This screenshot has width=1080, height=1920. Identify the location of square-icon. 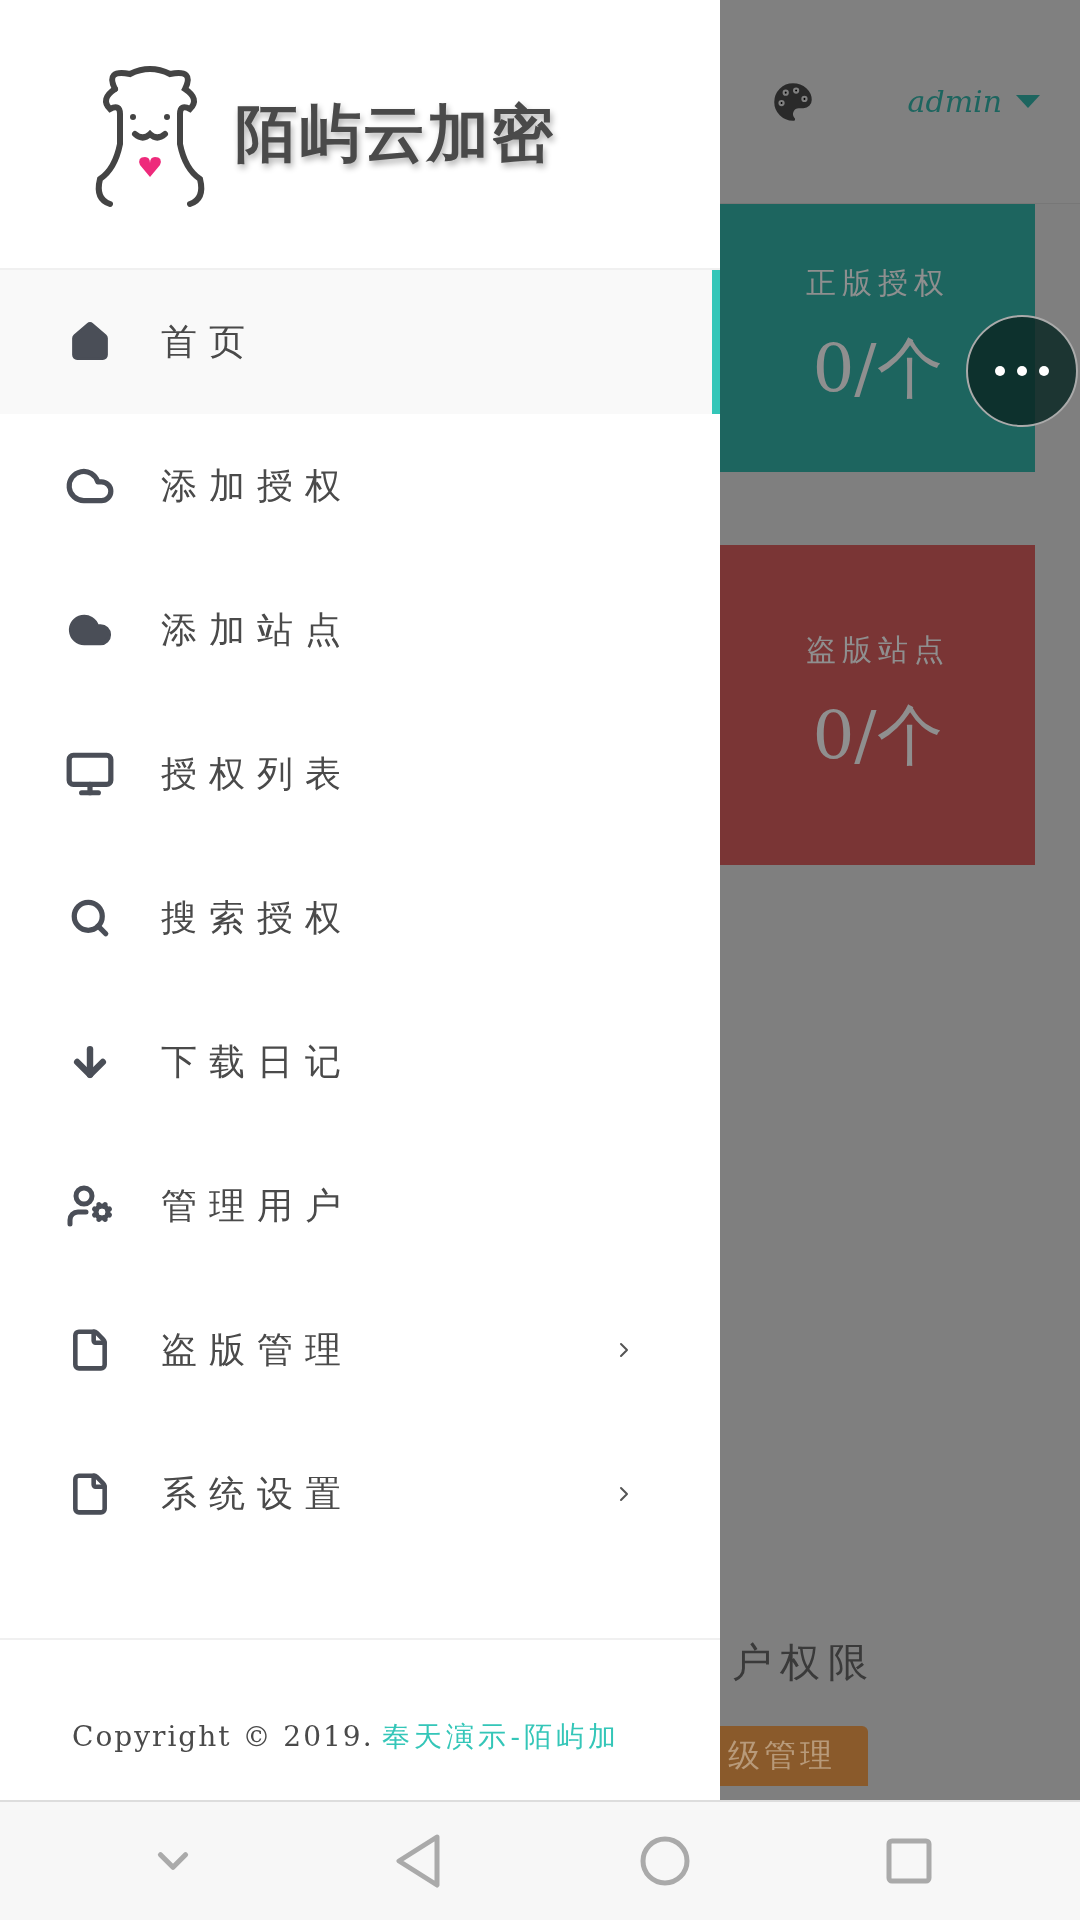
(909, 1861).